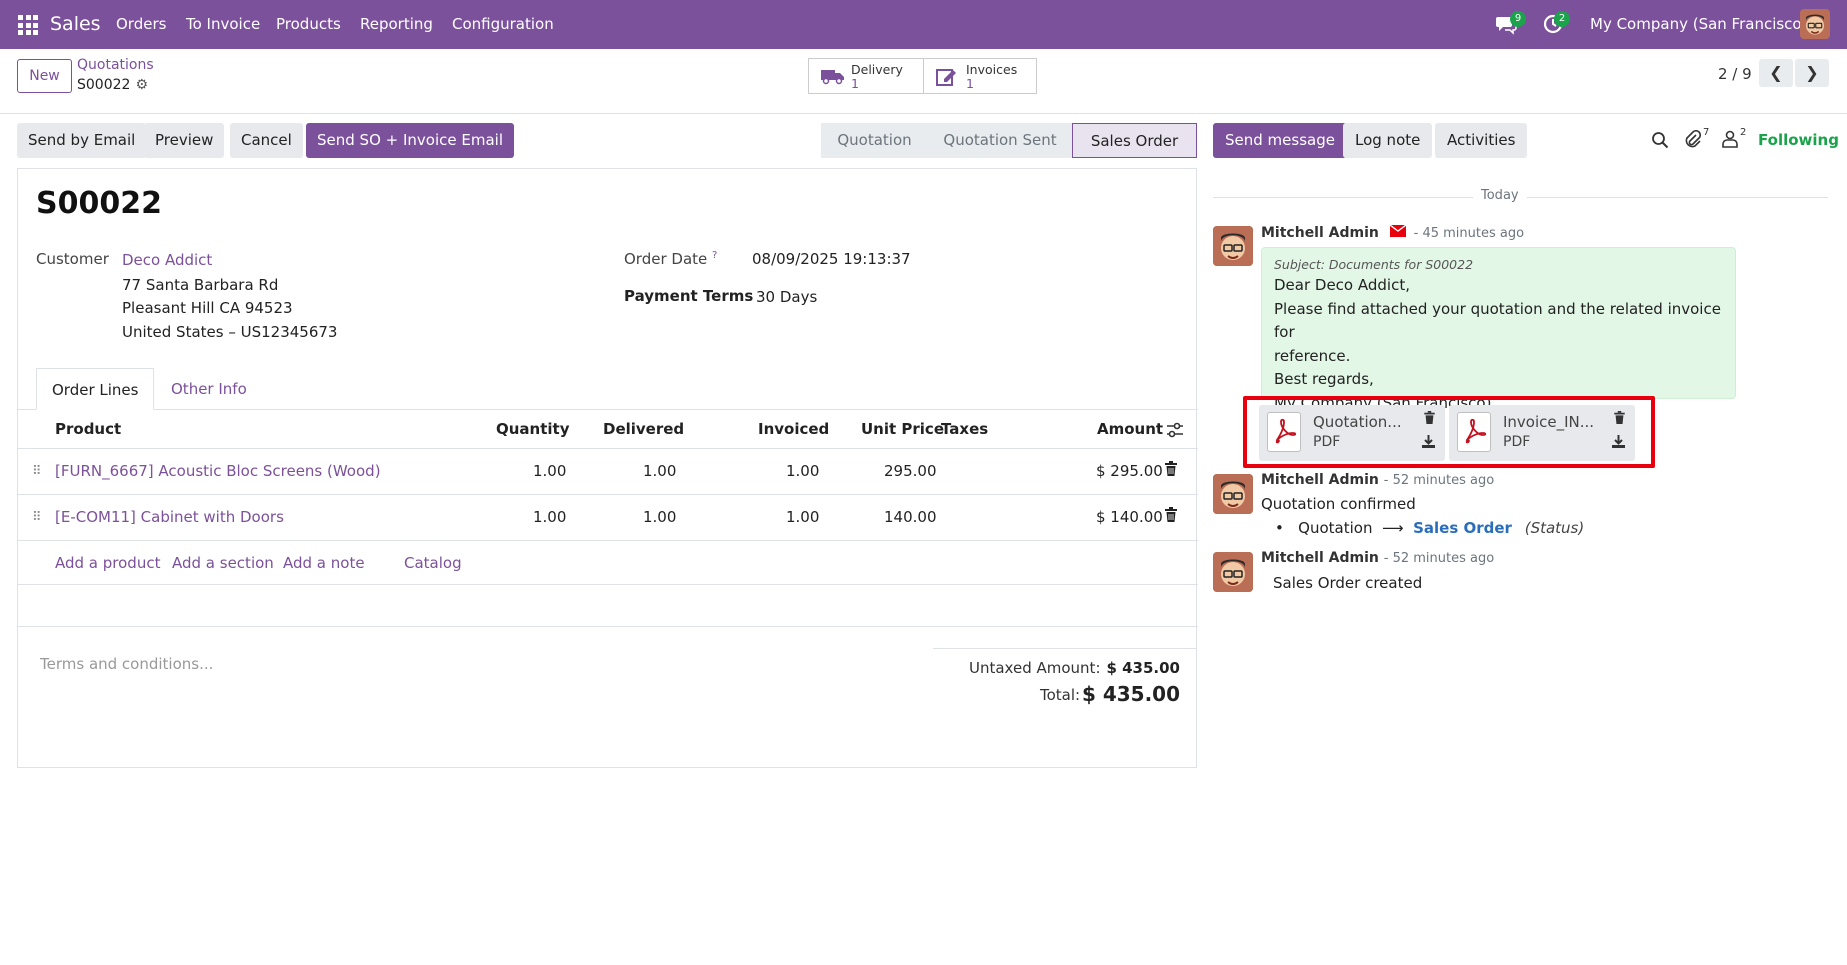 This screenshot has height=965, width=1847. I want to click on paperclip-icon, so click(1693, 141).